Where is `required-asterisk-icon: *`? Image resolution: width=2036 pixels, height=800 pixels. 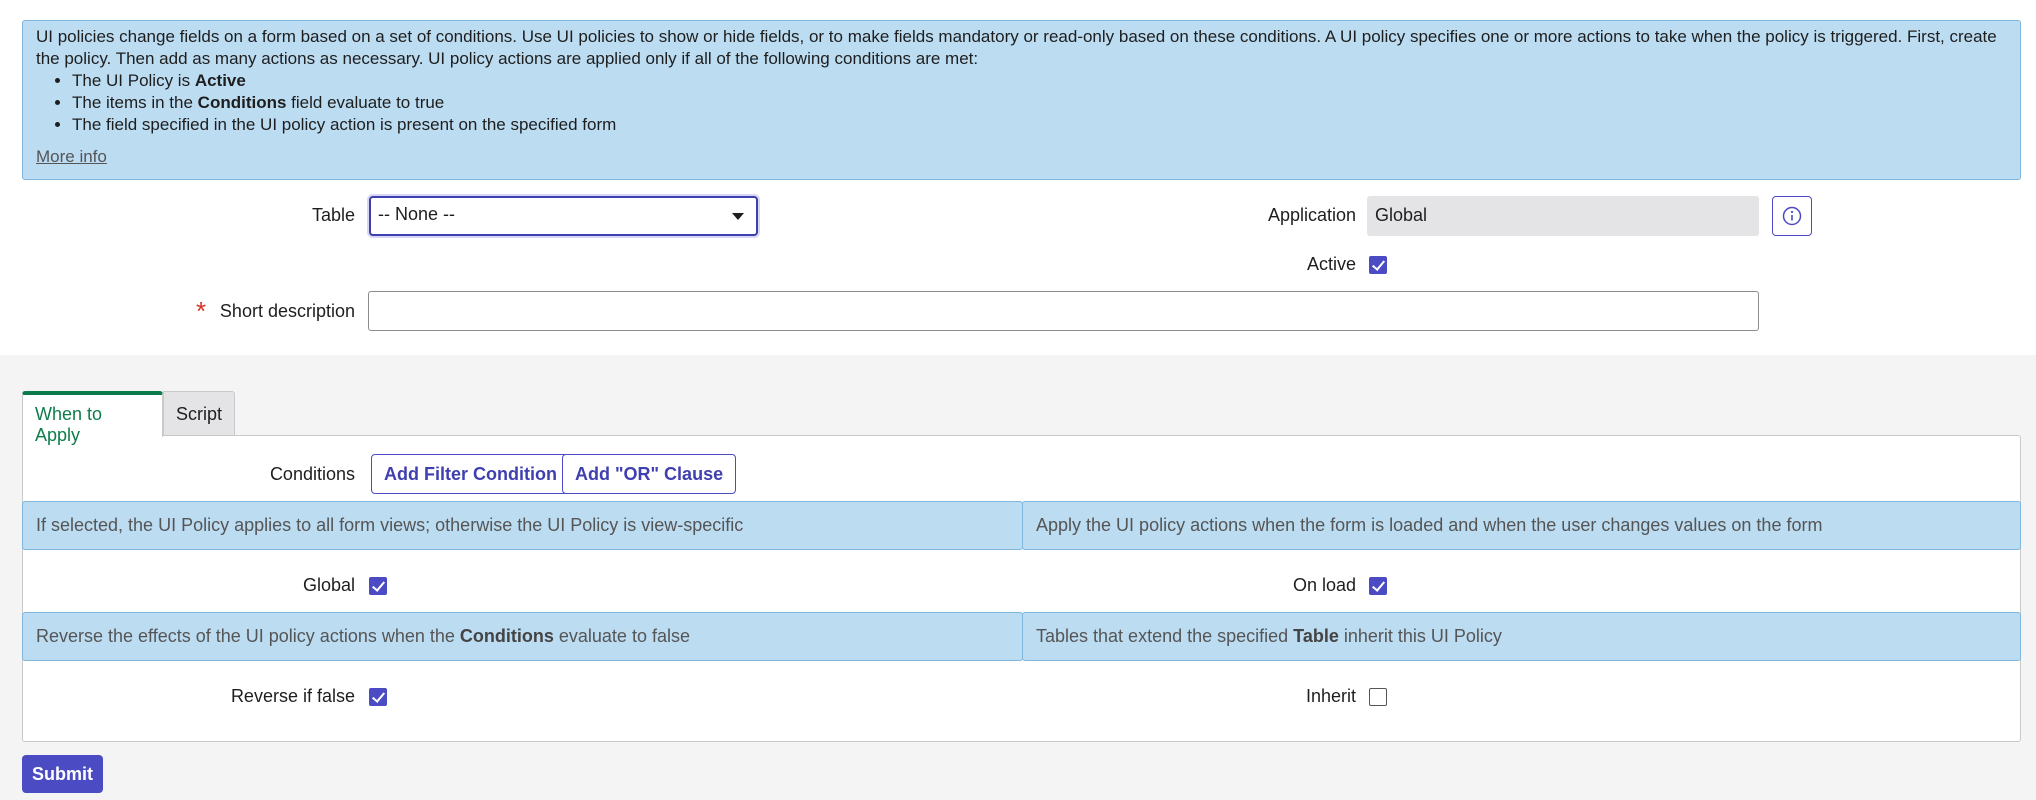 required-asterisk-icon: * is located at coordinates (201, 311).